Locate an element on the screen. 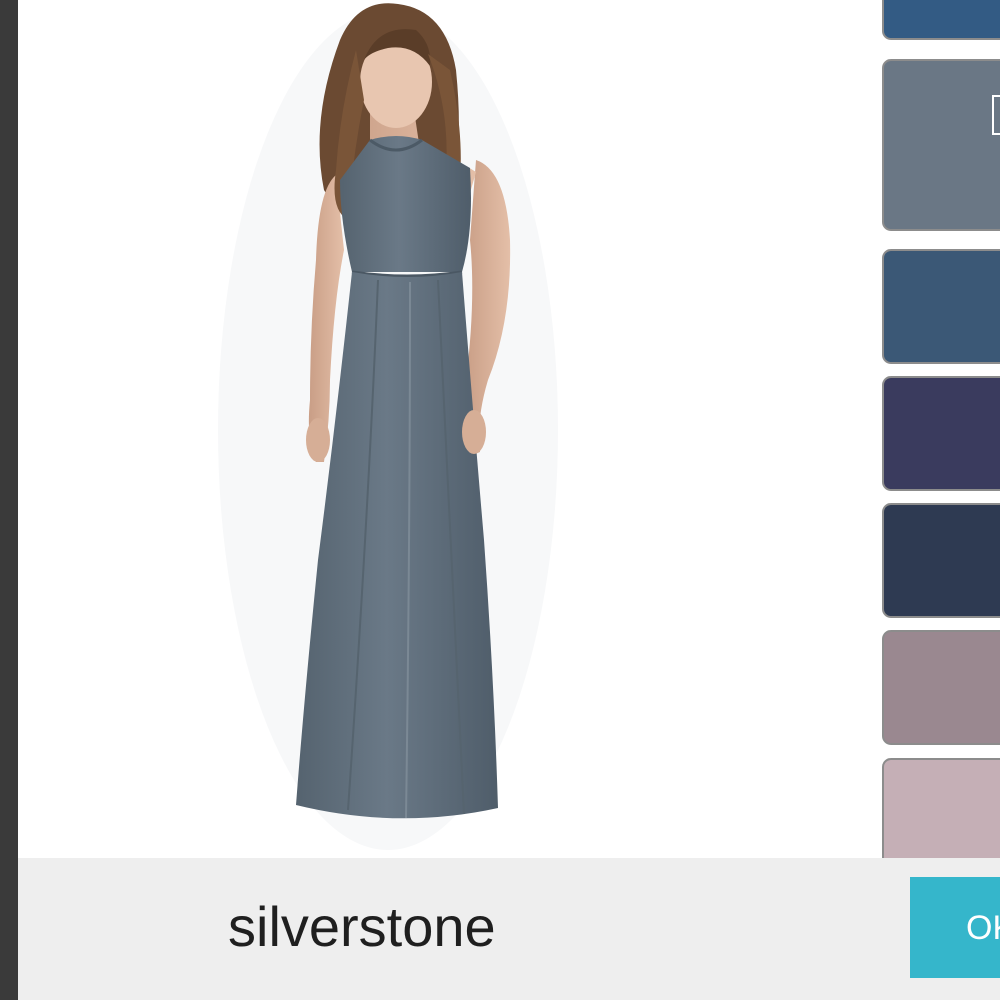 The image size is (1000, 1000). selected-color-name: silverstone is located at coordinates (362, 926).